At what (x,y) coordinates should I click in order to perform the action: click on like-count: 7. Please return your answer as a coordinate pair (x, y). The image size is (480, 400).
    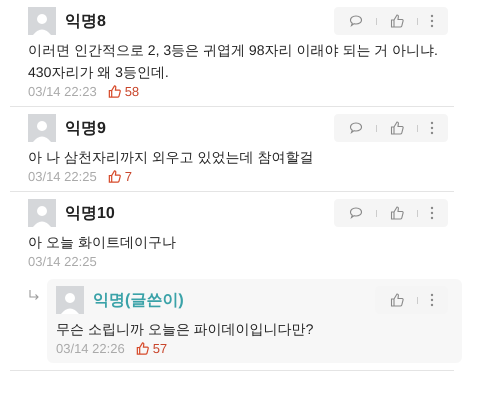
    Looking at the image, I should click on (119, 176).